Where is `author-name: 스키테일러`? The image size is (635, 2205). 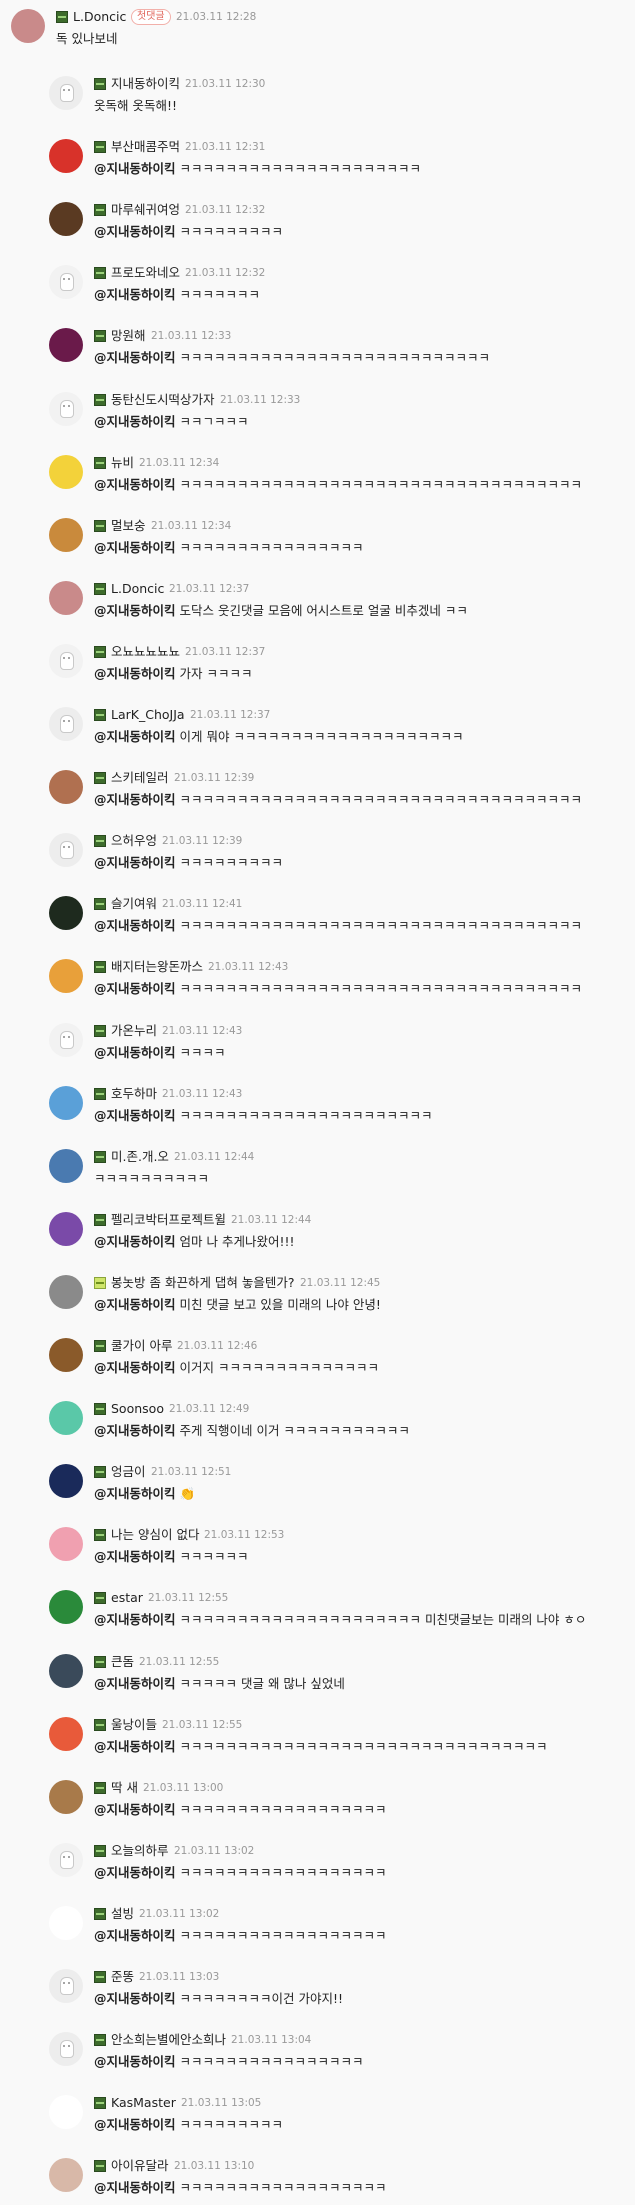
author-name: 스키테일러 is located at coordinates (140, 778).